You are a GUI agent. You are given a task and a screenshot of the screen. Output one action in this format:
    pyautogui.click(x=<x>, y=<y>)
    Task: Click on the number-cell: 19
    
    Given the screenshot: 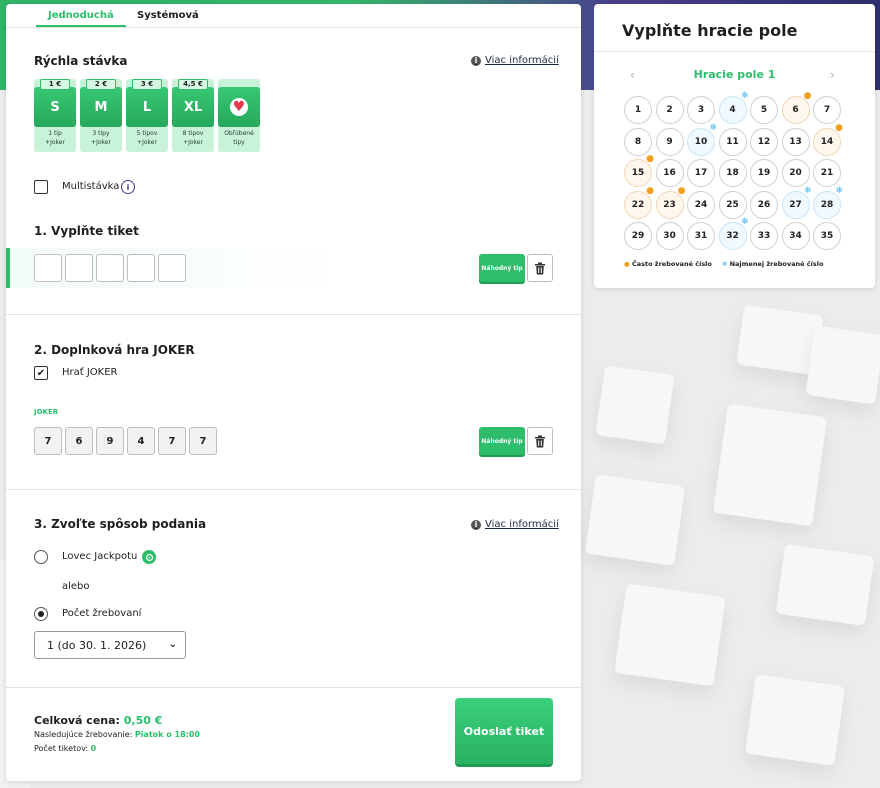 What is the action you would take?
    pyautogui.click(x=764, y=173)
    